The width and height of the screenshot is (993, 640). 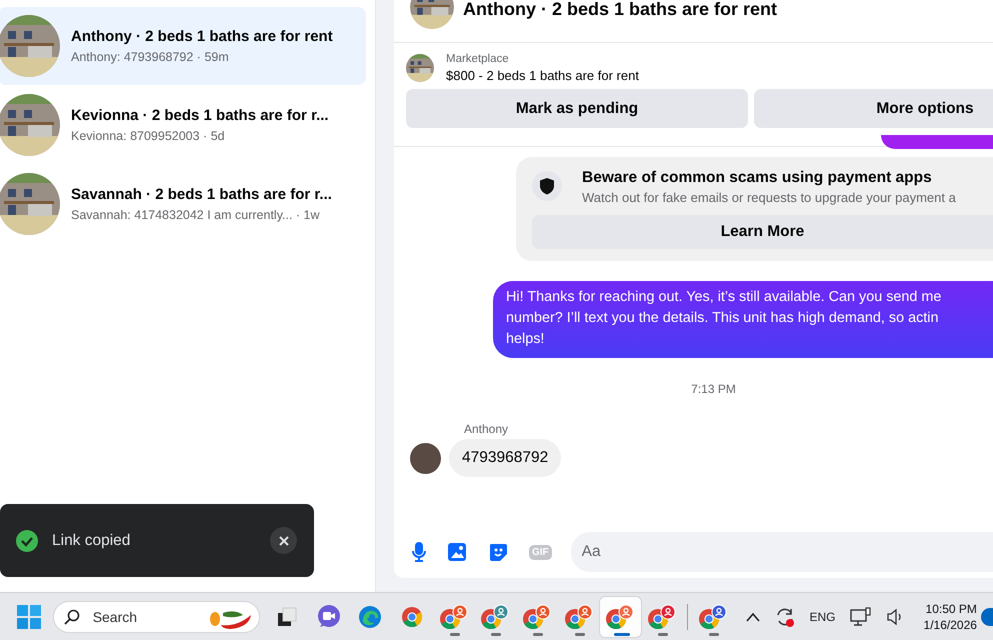 I want to click on listing-title: $800 - 2 beds 1 baths are for rent, so click(x=542, y=75).